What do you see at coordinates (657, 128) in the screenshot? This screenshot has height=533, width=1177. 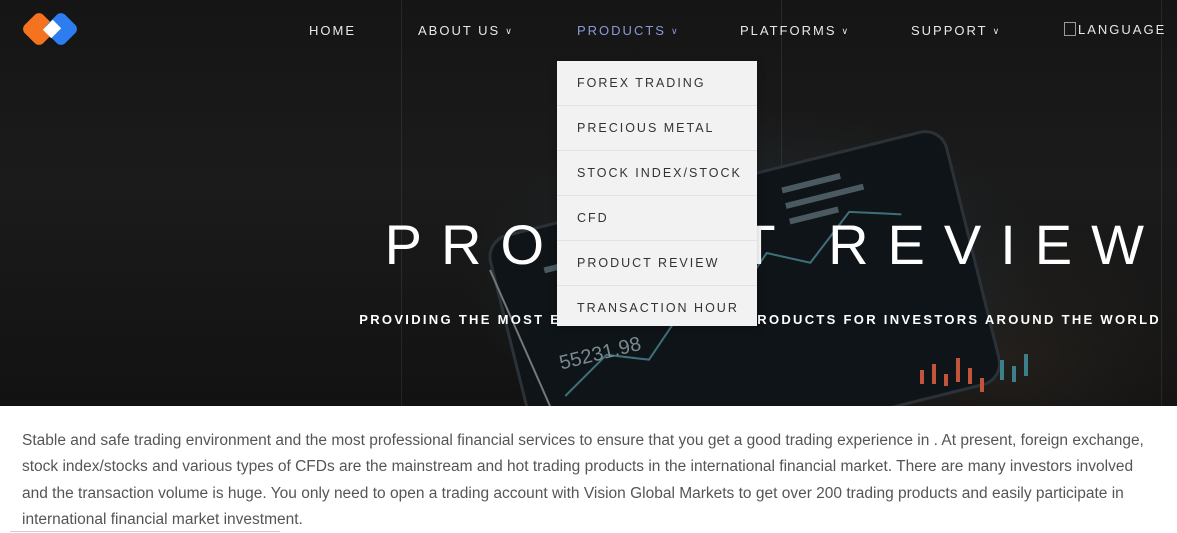 I see `menu-item-precious-metal: PRECIOUS METAL` at bounding box center [657, 128].